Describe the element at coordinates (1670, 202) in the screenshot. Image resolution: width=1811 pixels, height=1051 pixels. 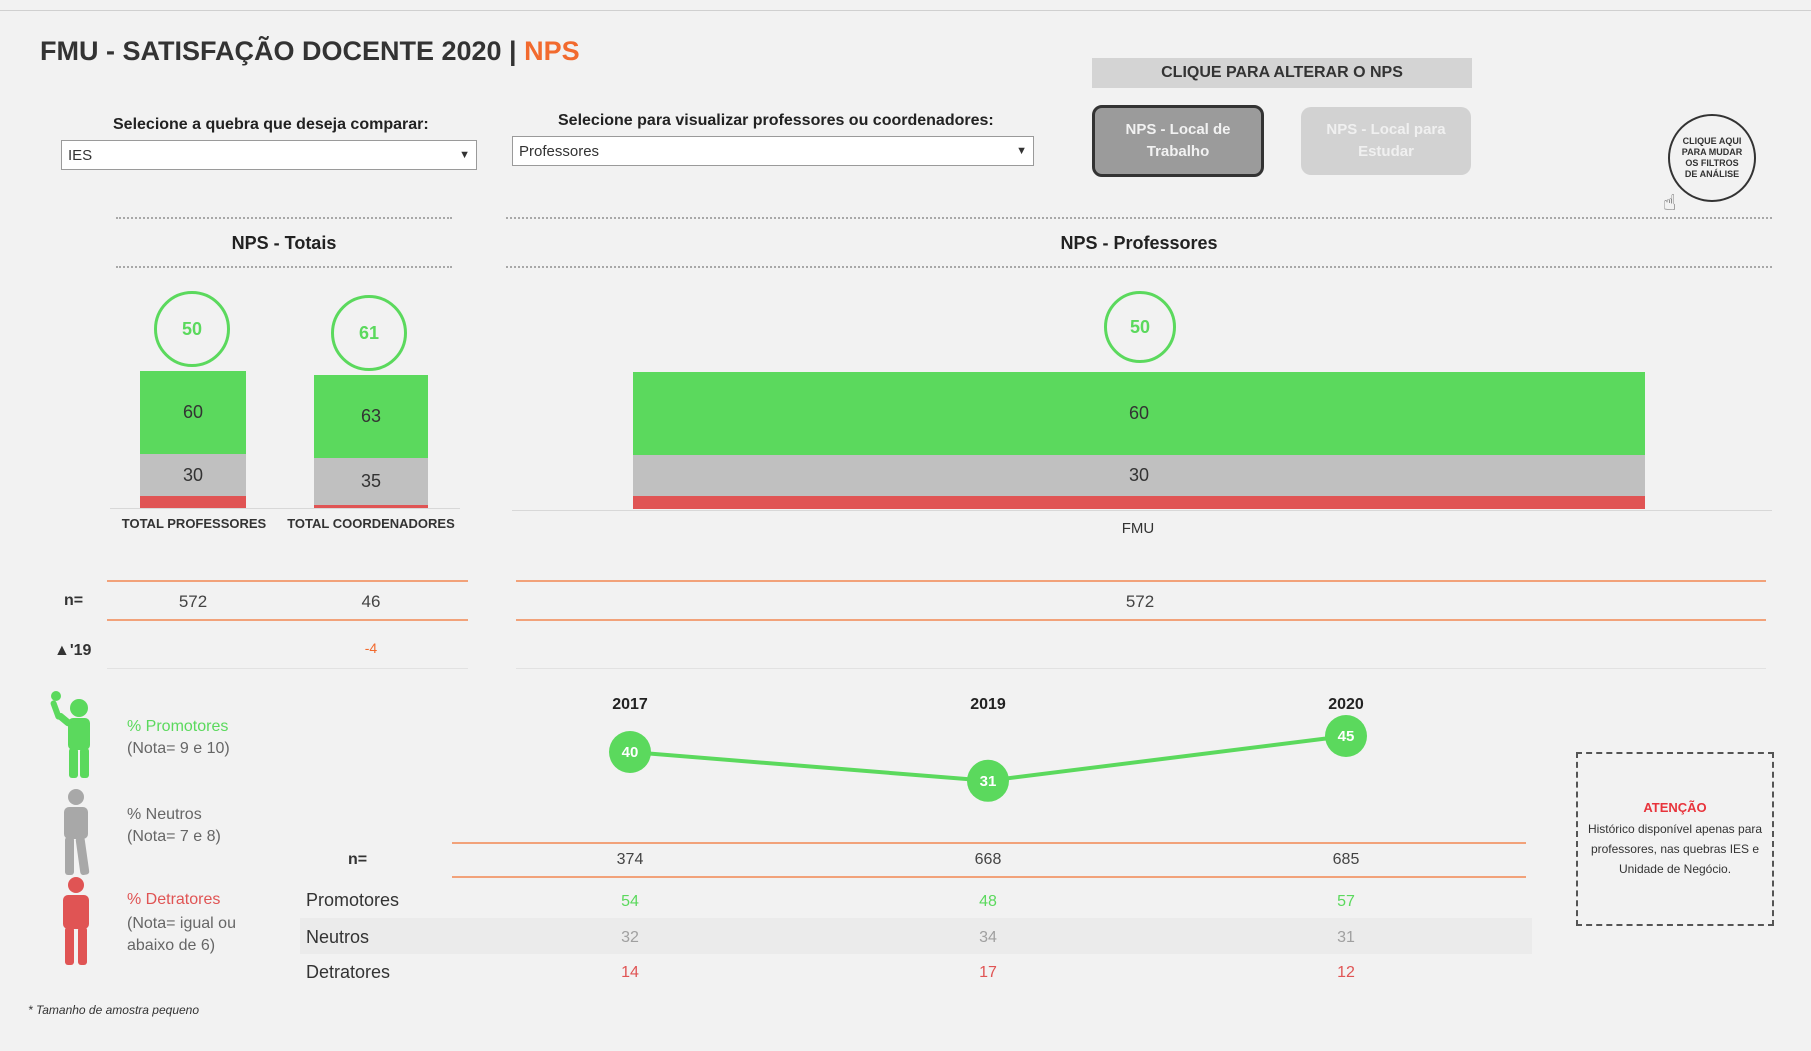
I see `hand-pointer-icon: ☝` at that location.